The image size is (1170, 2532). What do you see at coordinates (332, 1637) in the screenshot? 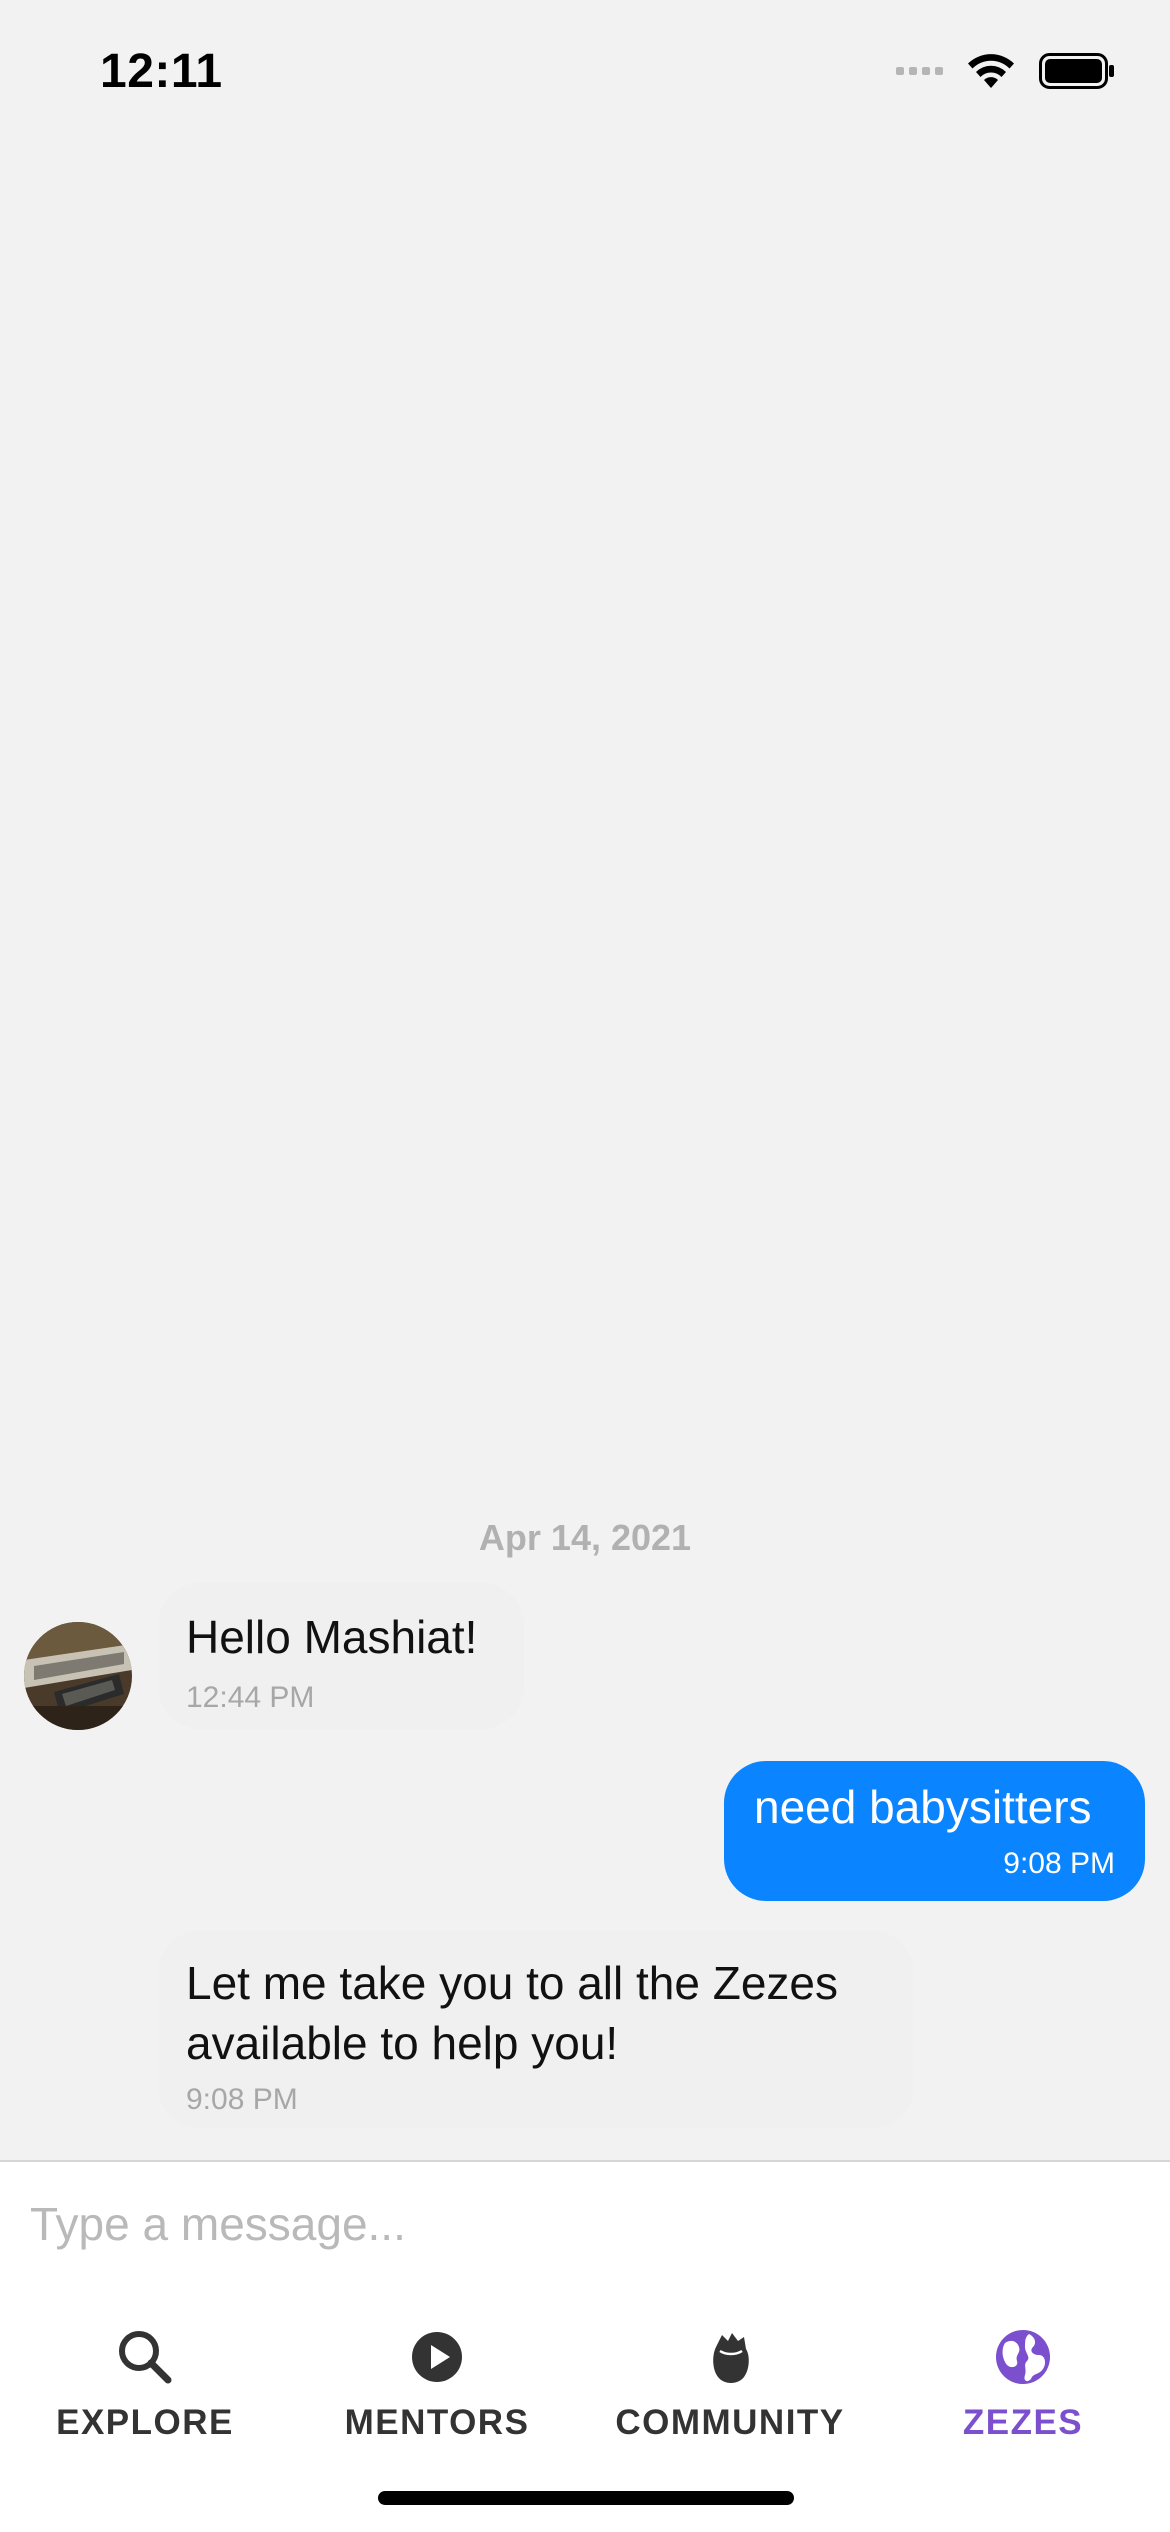
I see `message-text: Hello Mashiat!` at bounding box center [332, 1637].